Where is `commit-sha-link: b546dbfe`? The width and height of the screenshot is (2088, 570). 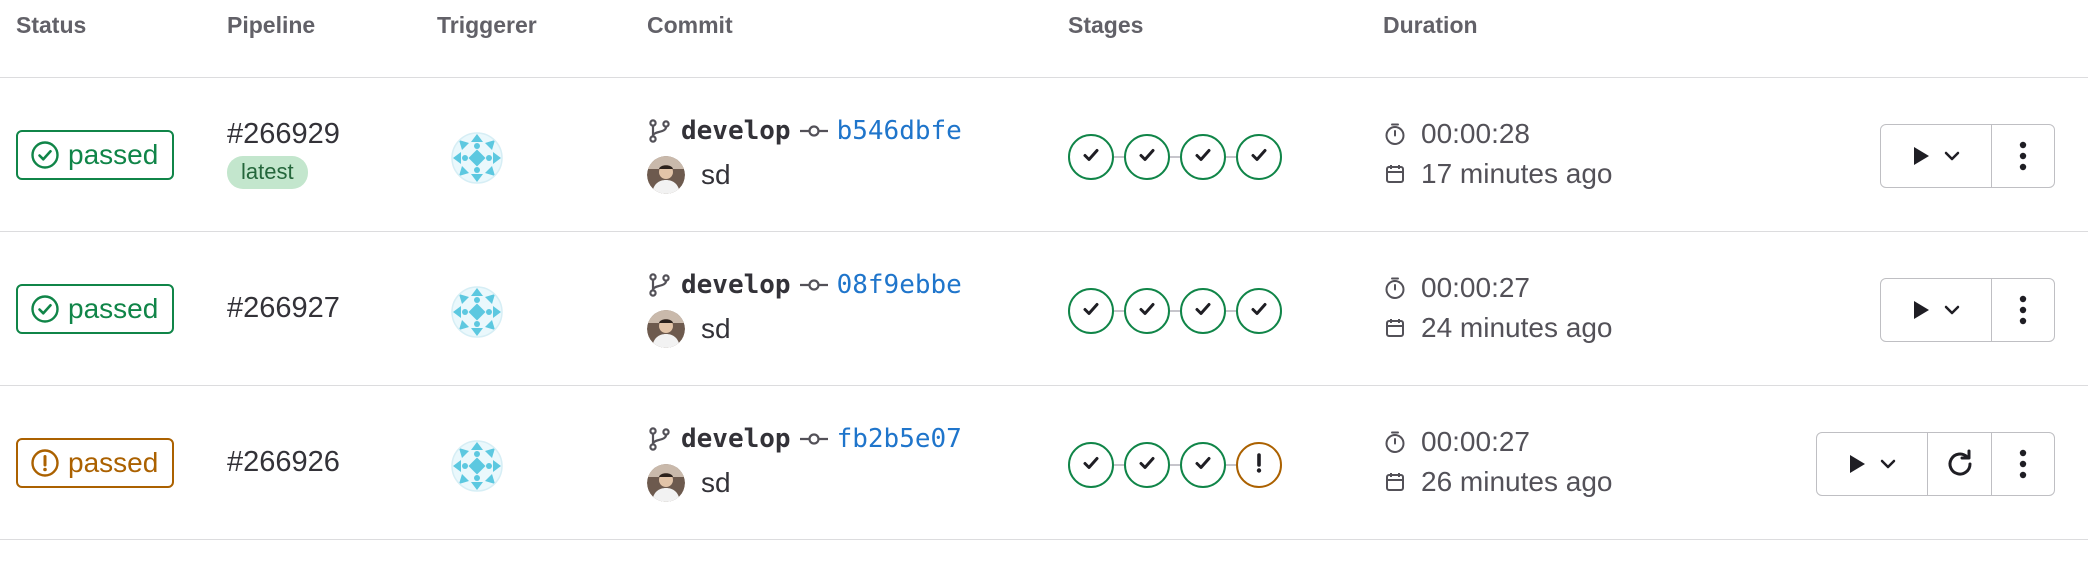
commit-sha-link: b546dbfe is located at coordinates (899, 131).